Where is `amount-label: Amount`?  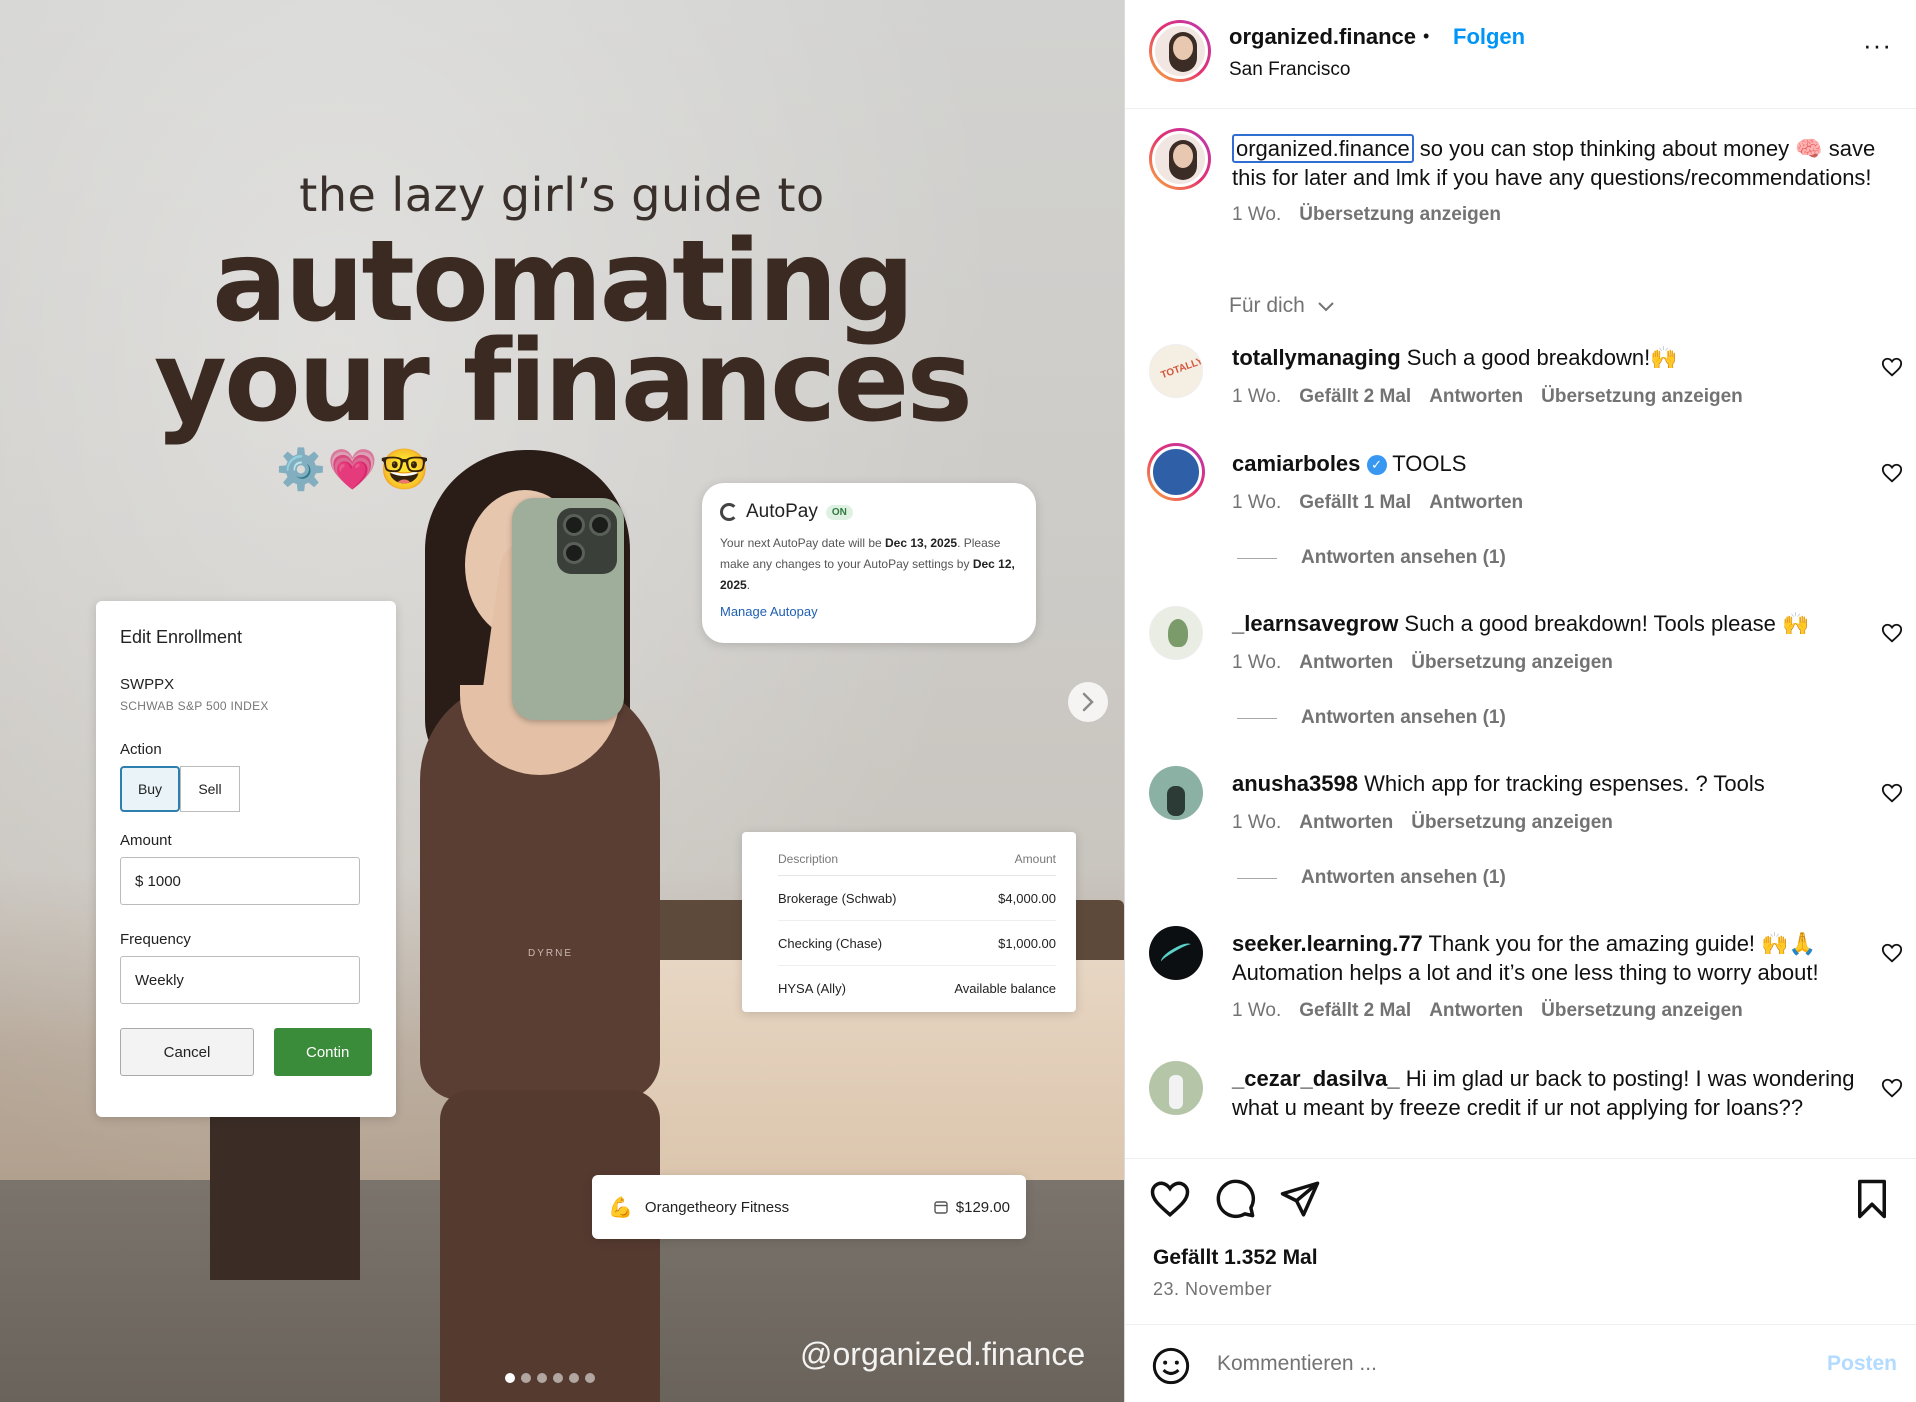
amount-label: Amount is located at coordinates (146, 840).